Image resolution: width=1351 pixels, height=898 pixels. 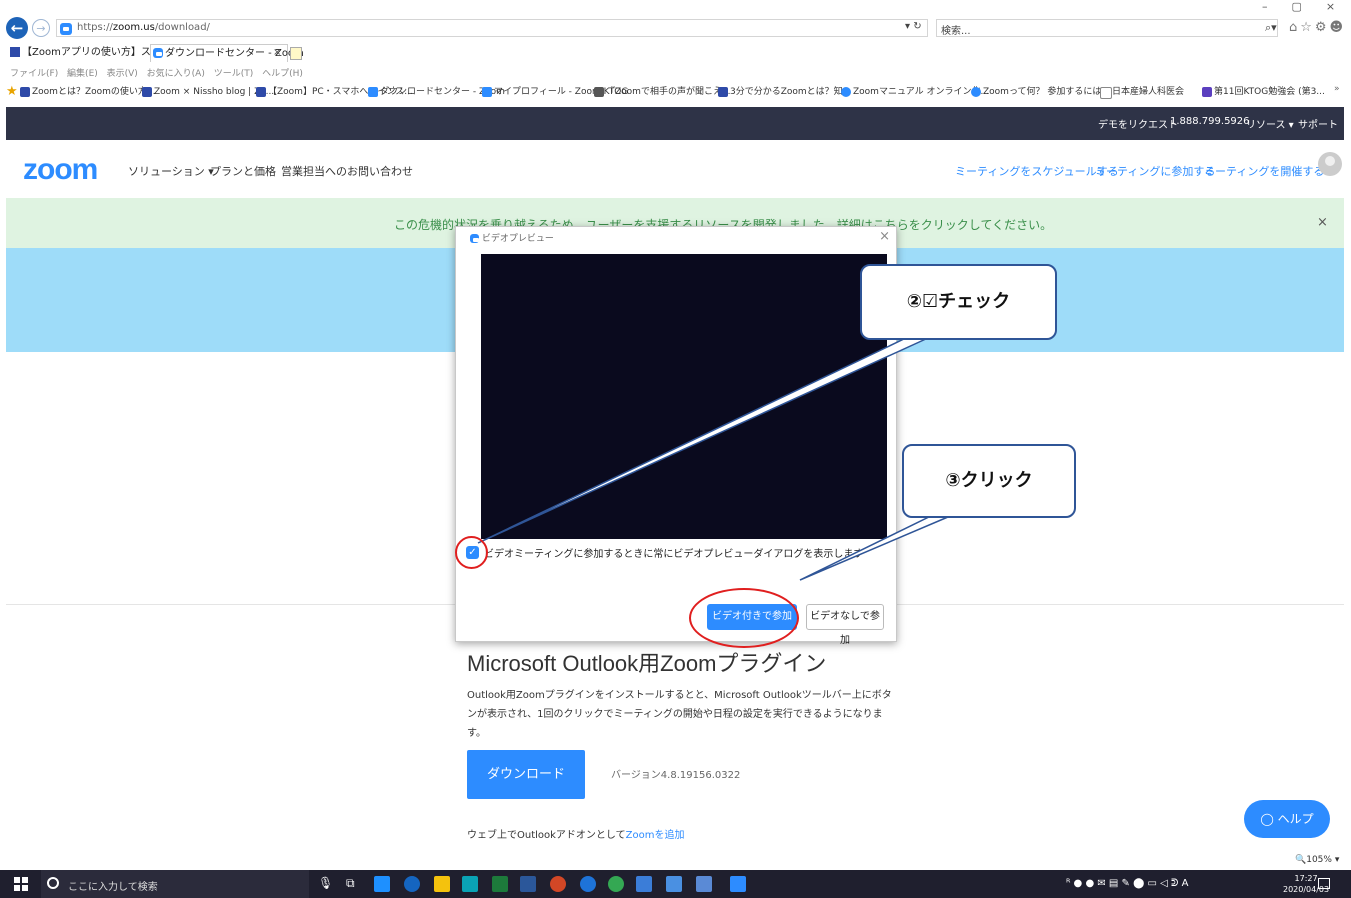 I want to click on callout-step3: ③クリック, so click(x=989, y=481).